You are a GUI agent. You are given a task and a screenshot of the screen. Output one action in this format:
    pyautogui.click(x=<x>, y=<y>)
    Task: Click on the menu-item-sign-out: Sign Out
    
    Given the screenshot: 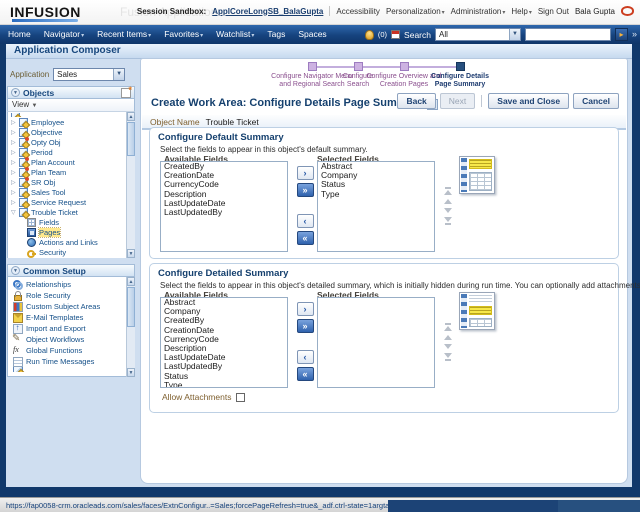 What is the action you would take?
    pyautogui.click(x=553, y=11)
    